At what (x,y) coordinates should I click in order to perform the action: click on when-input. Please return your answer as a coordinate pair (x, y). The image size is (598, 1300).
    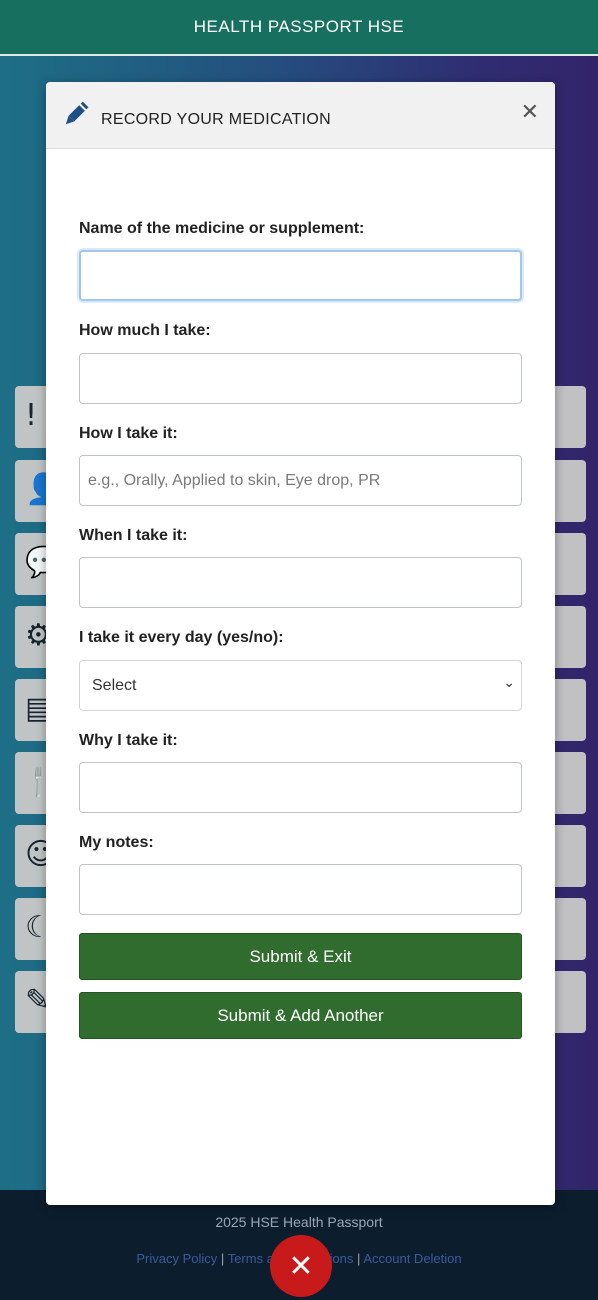
    Looking at the image, I should click on (300, 582).